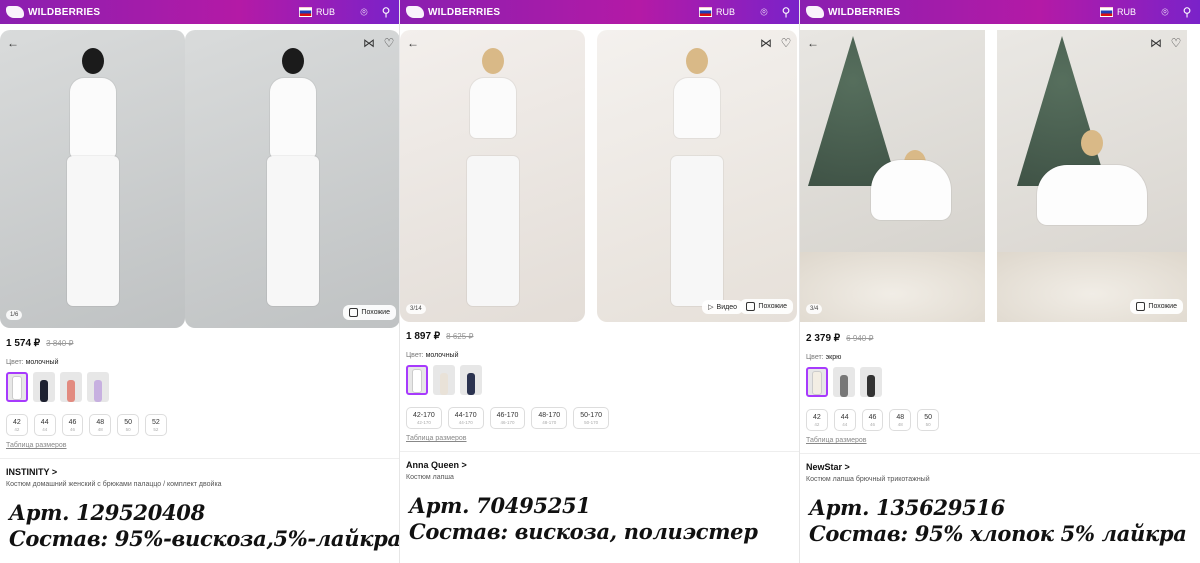 This screenshot has width=1200, height=563. I want to click on product-photo: ← 3/14, so click(492, 176).